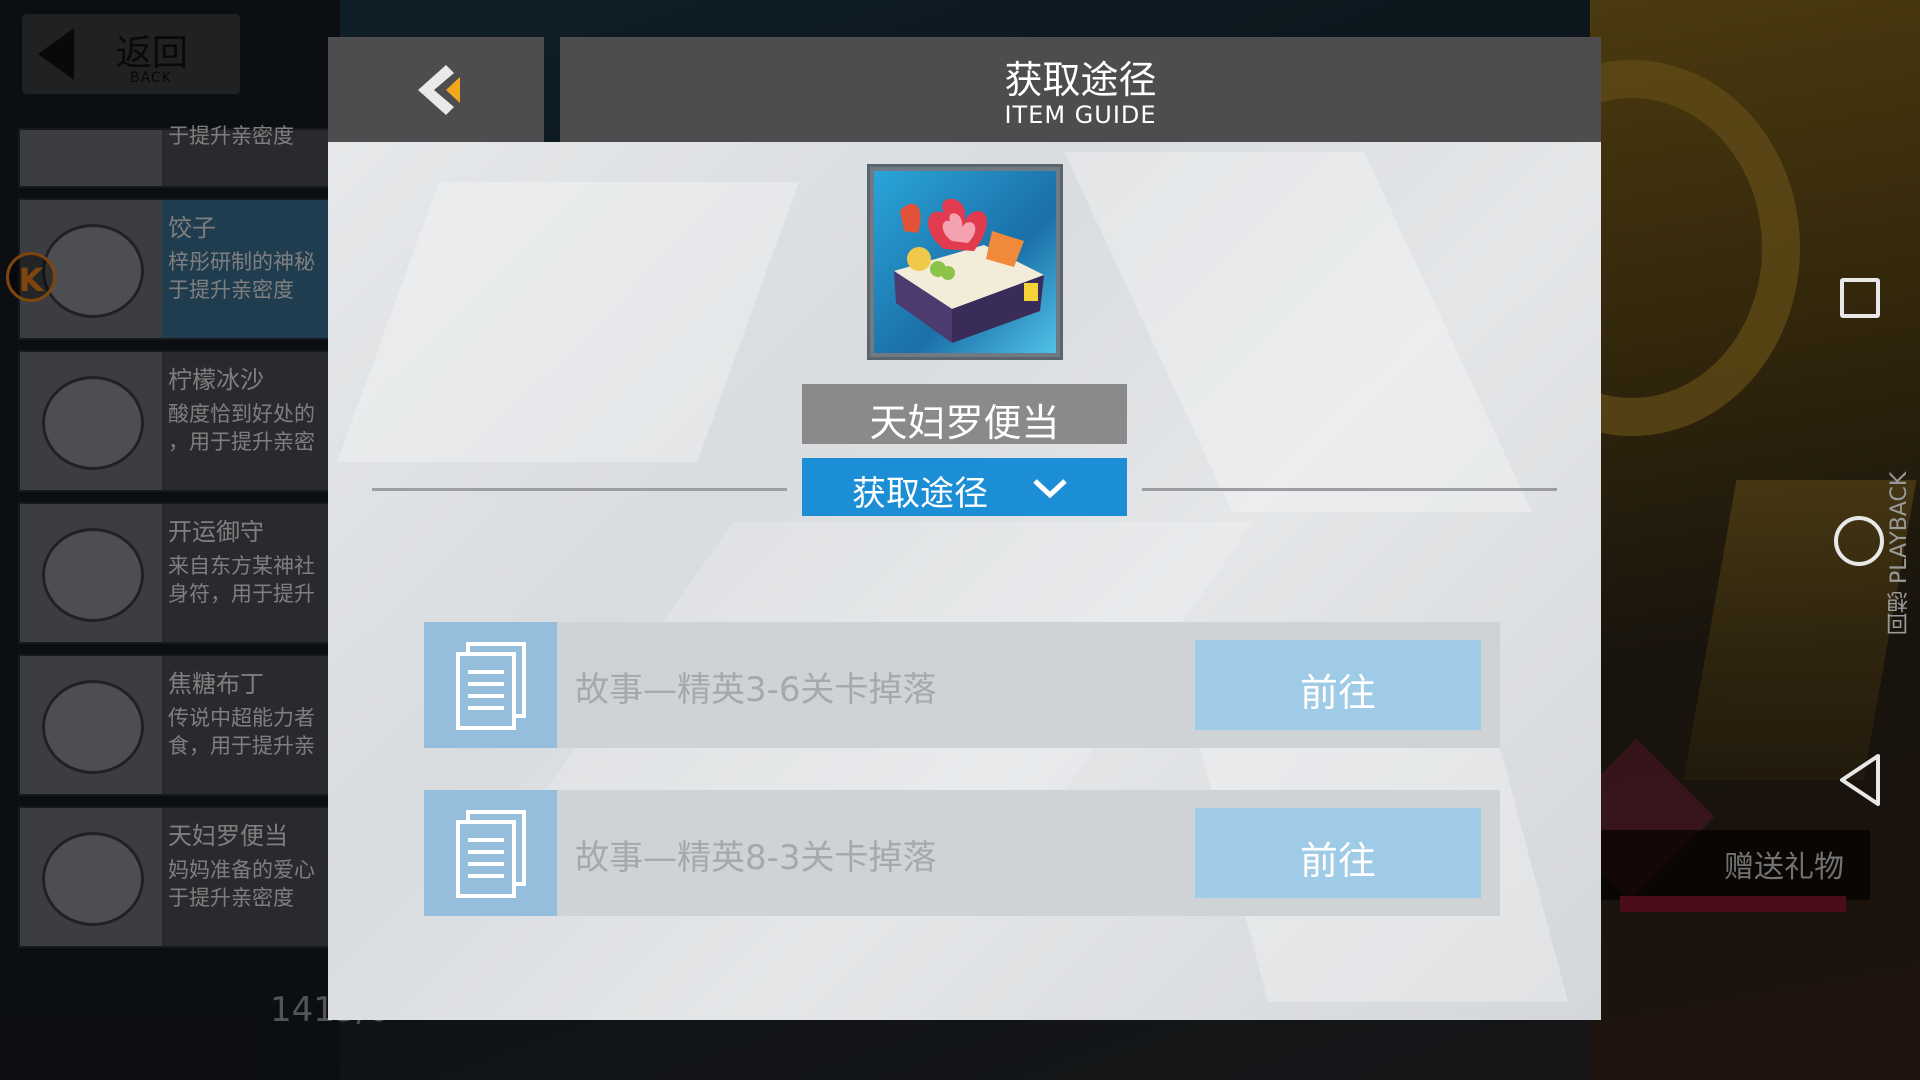  What do you see at coordinates (439, 90) in the screenshot?
I see `back-chevron-icon` at bounding box center [439, 90].